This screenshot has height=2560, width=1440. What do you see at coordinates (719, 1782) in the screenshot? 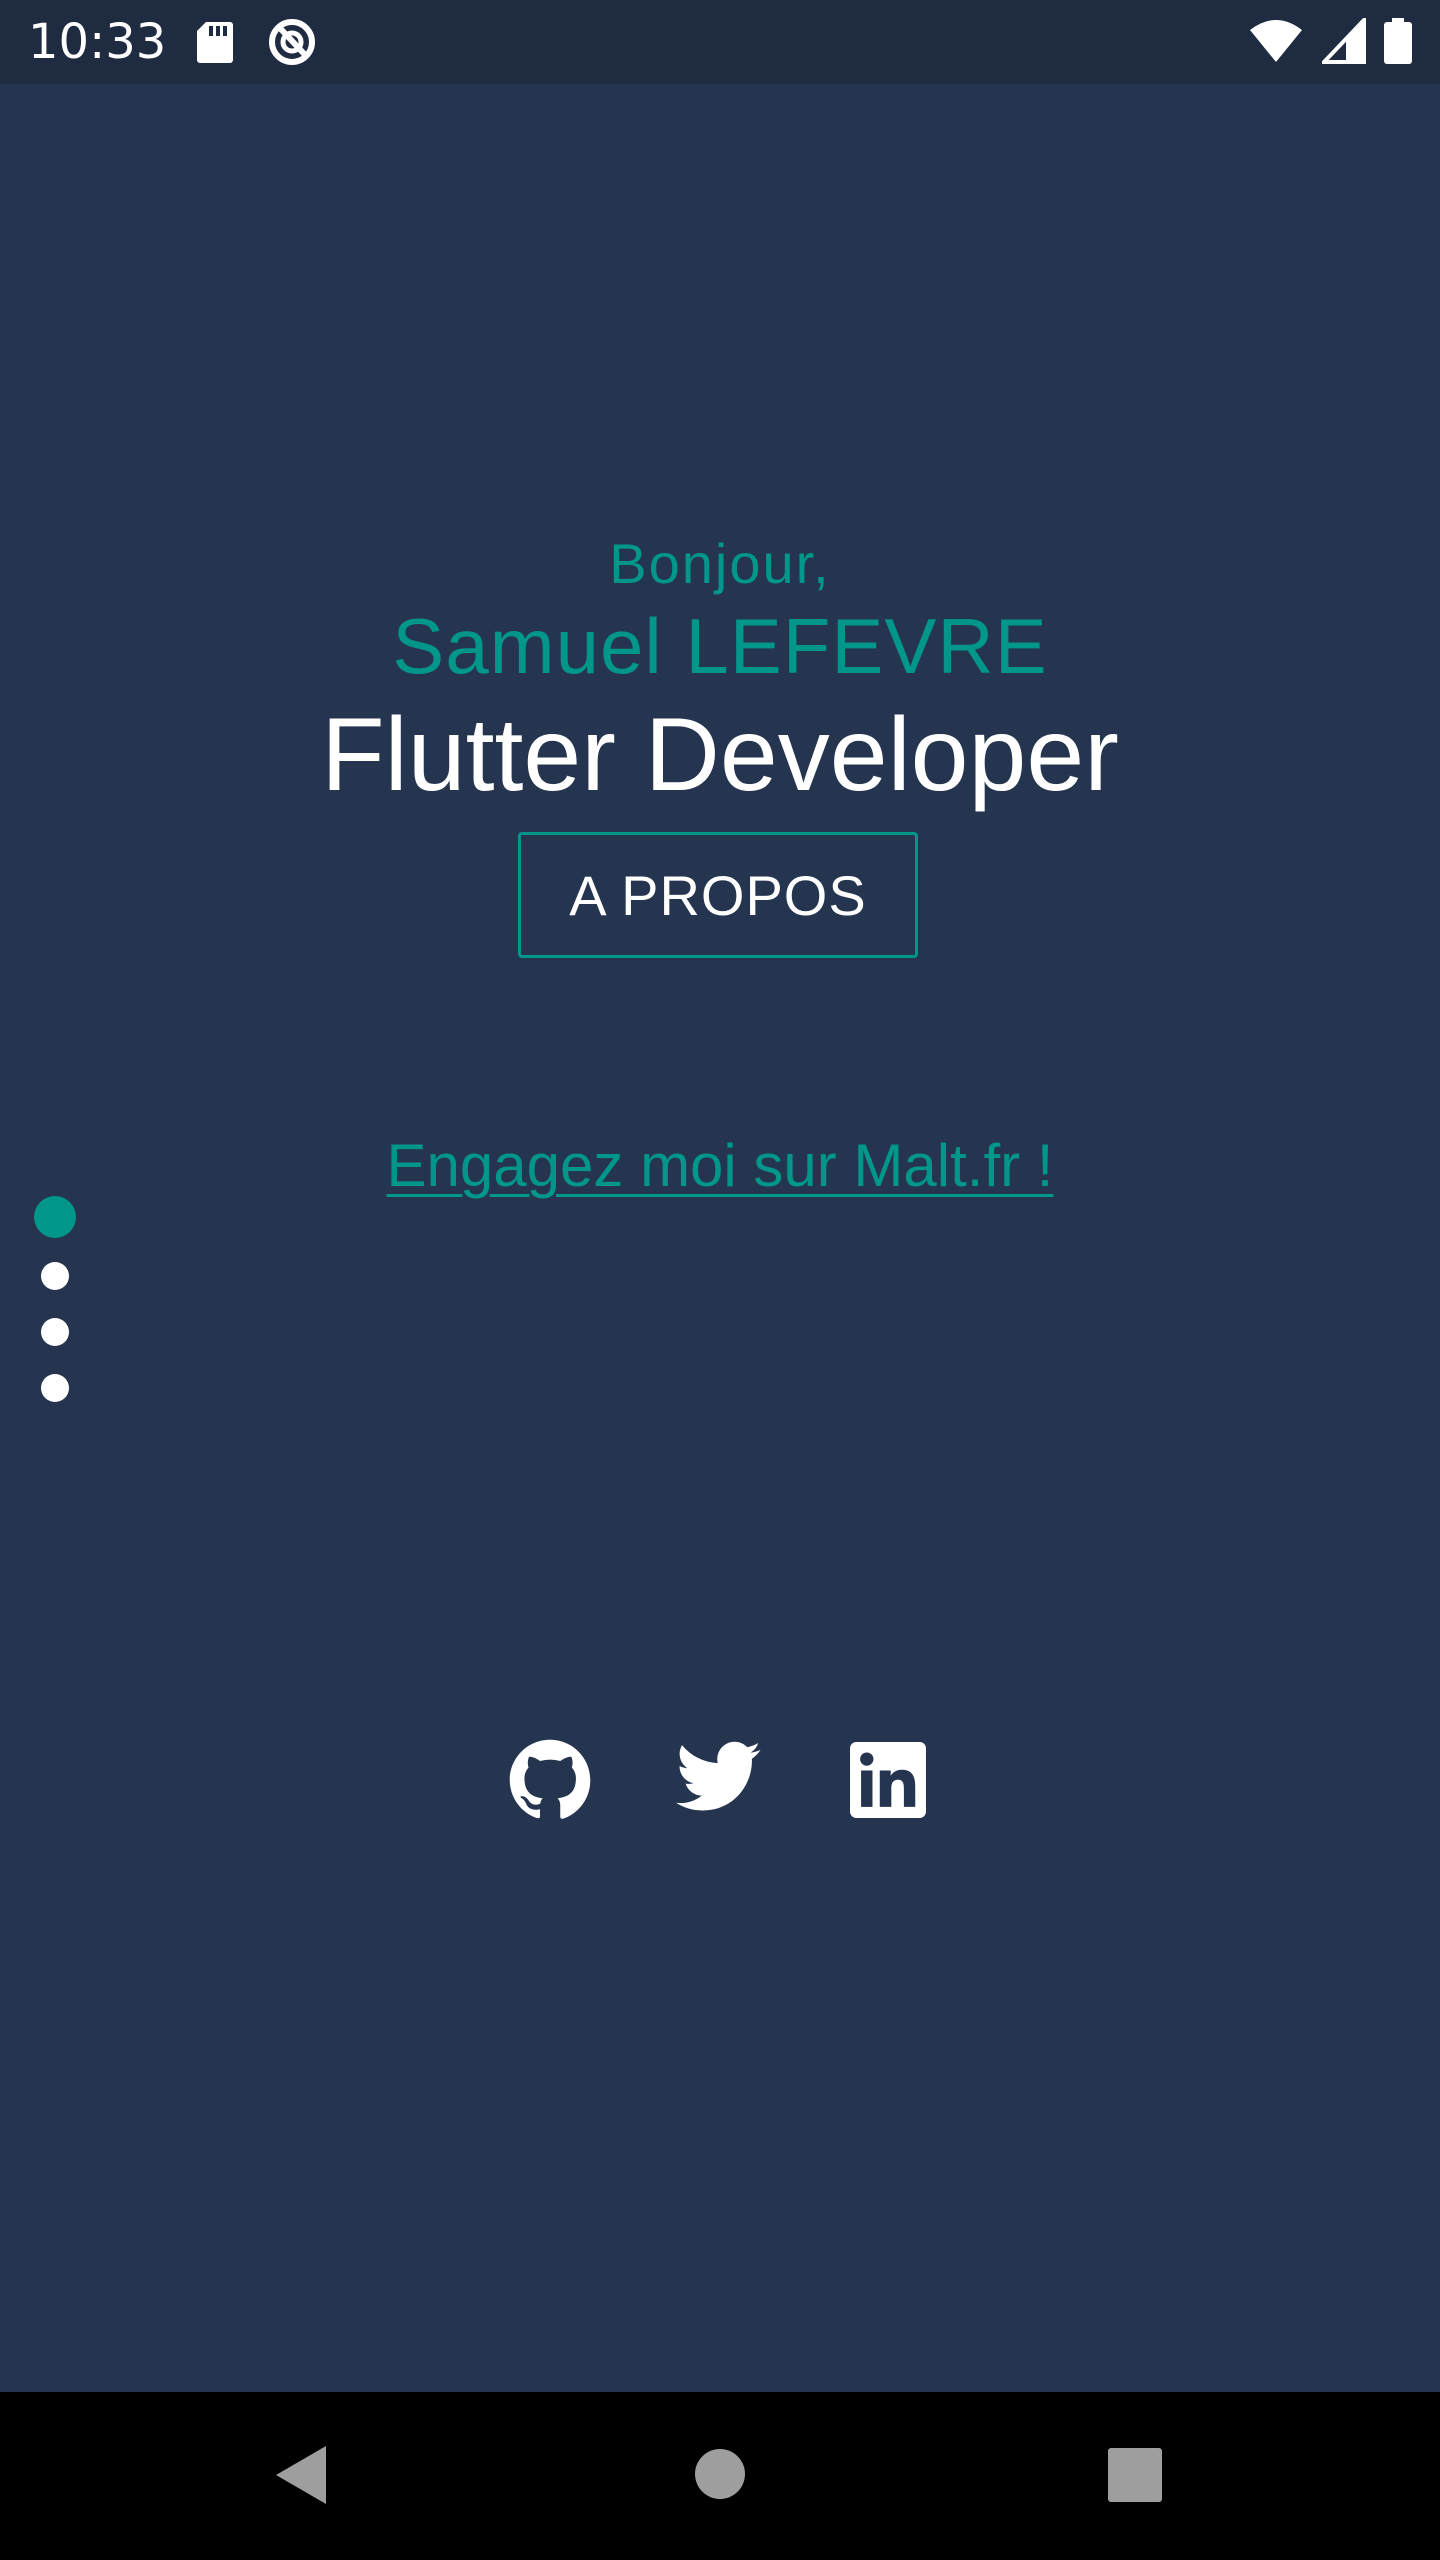
I see `twitter-icon` at bounding box center [719, 1782].